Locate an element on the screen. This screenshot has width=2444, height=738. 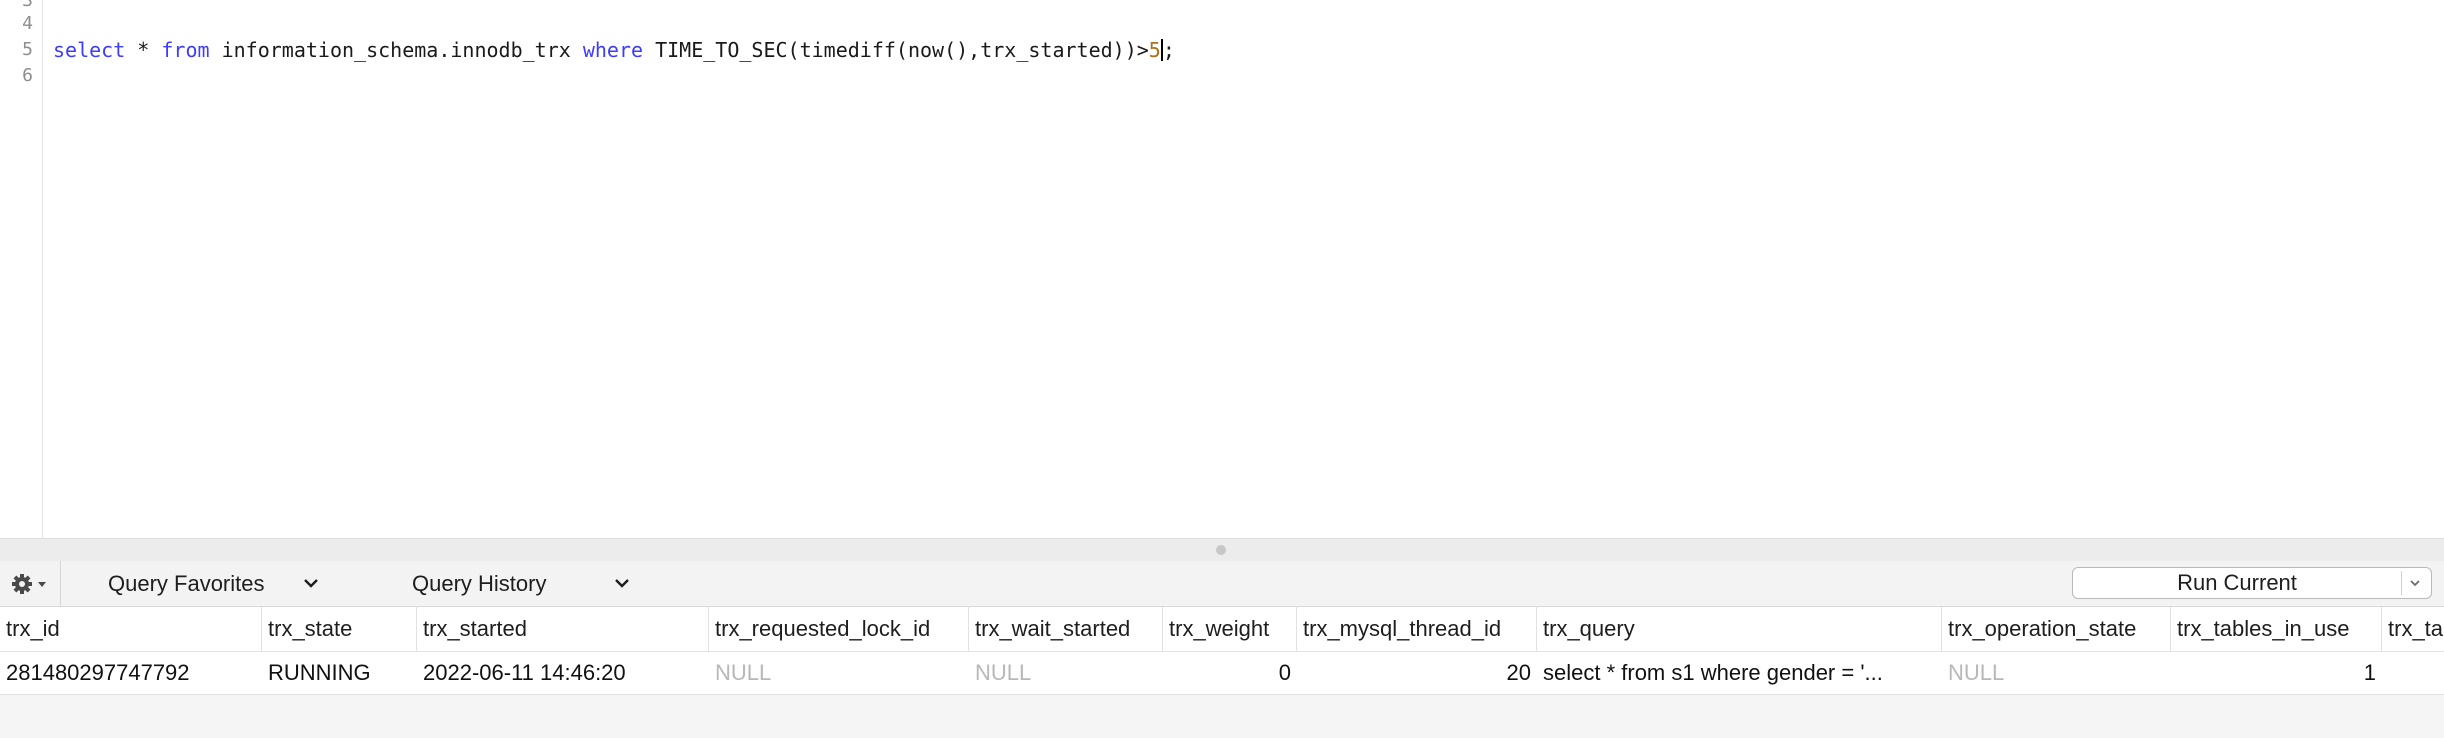
pane-splitter is located at coordinates (1222, 549).